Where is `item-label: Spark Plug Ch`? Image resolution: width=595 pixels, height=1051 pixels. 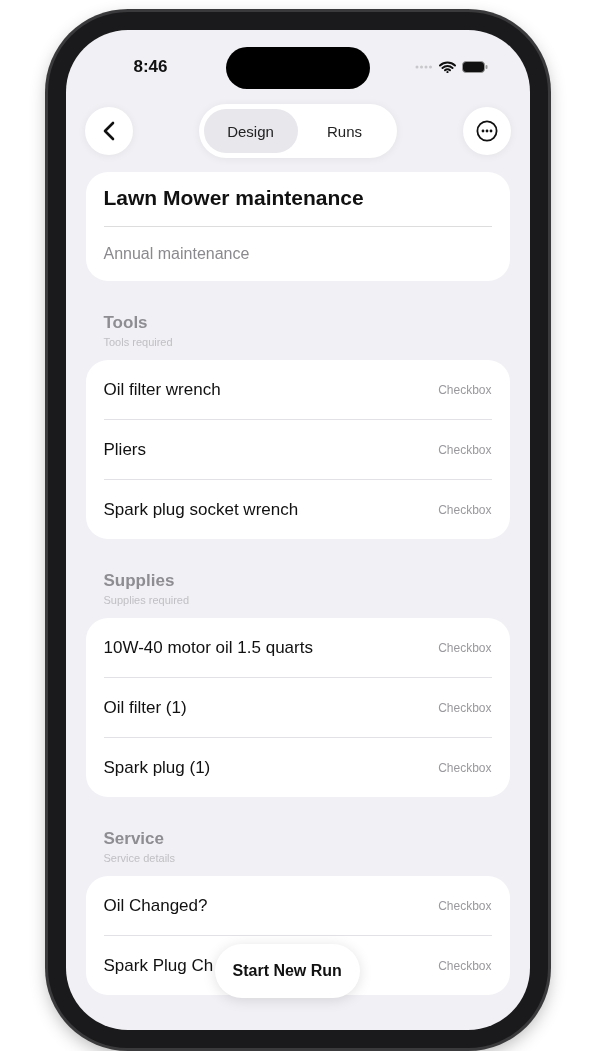
item-label: Spark Plug Ch is located at coordinates (158, 965).